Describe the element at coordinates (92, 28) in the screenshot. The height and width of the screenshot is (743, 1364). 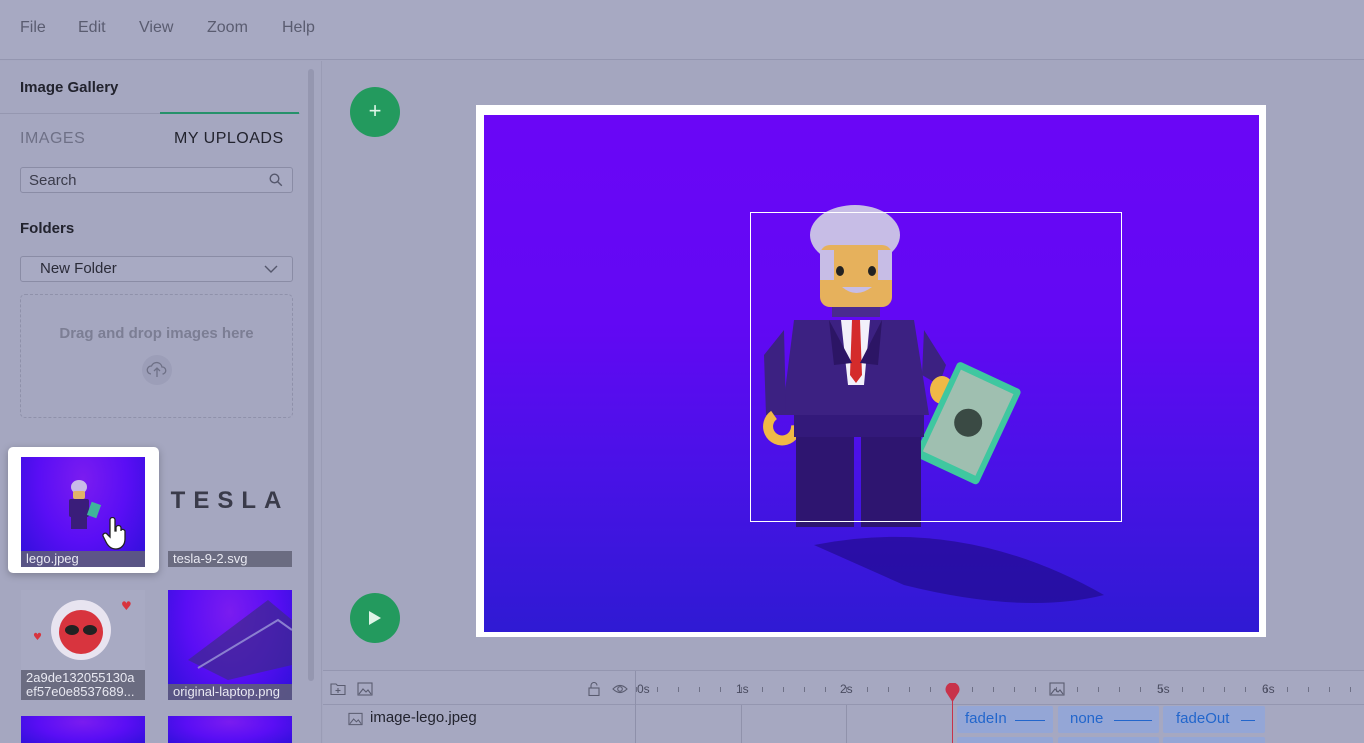
I see `menu-edit: Edit` at that location.